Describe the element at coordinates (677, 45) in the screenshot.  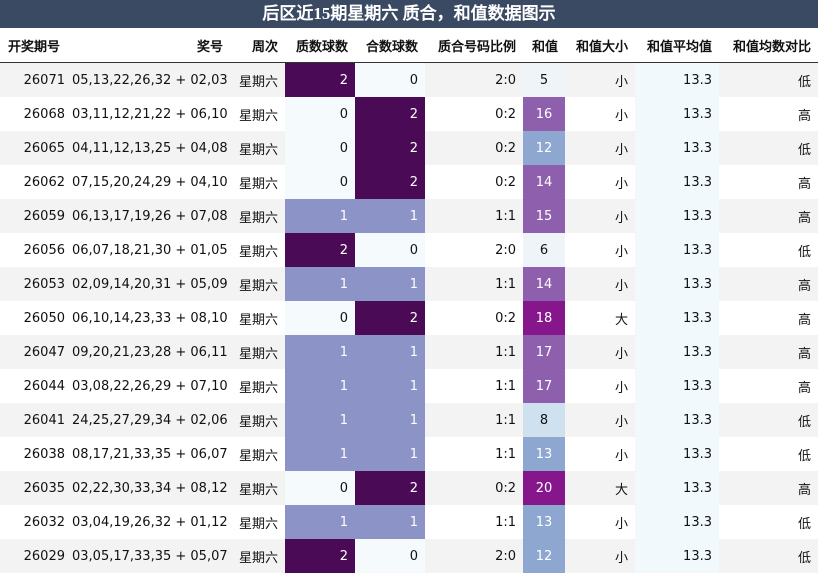
I see `col-header-sum-average: 和值平均值` at that location.